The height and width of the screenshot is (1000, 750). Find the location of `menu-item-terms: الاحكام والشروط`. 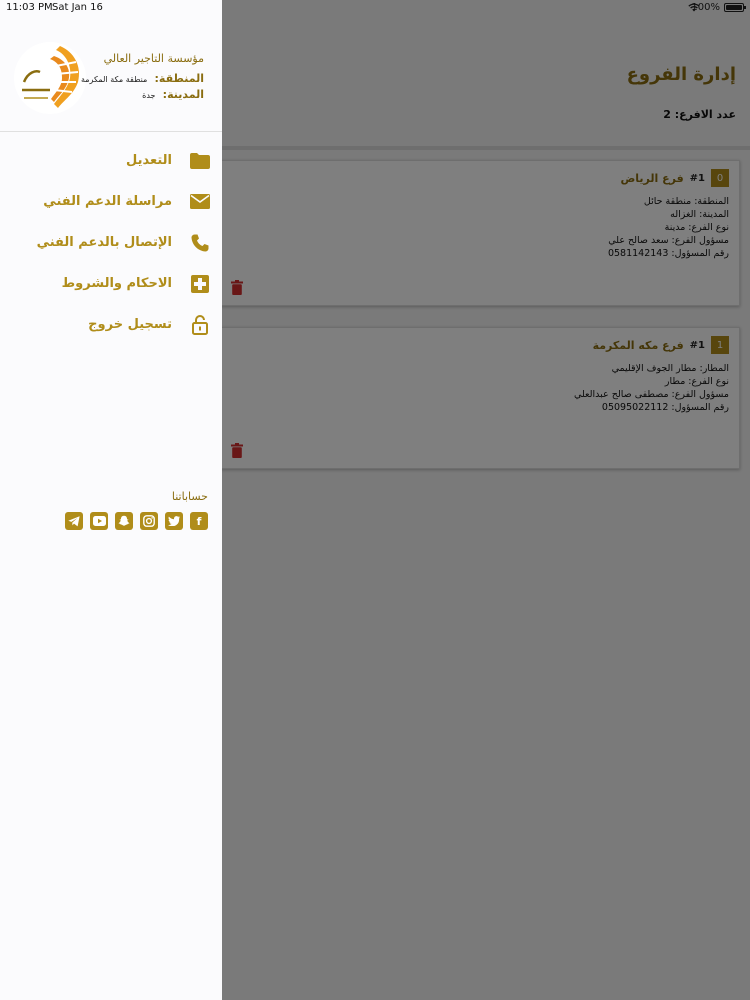

menu-item-terms: الاحكام والشروط is located at coordinates (111, 283).